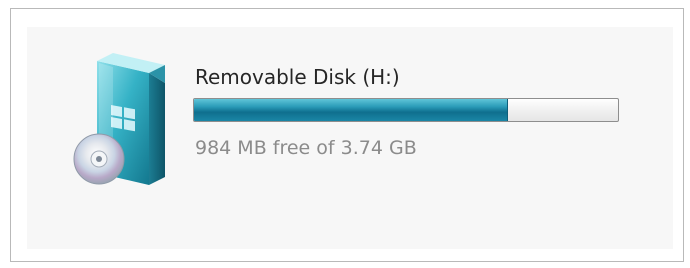 This screenshot has width=690, height=268. I want to click on disk-usage-fill, so click(351, 110).